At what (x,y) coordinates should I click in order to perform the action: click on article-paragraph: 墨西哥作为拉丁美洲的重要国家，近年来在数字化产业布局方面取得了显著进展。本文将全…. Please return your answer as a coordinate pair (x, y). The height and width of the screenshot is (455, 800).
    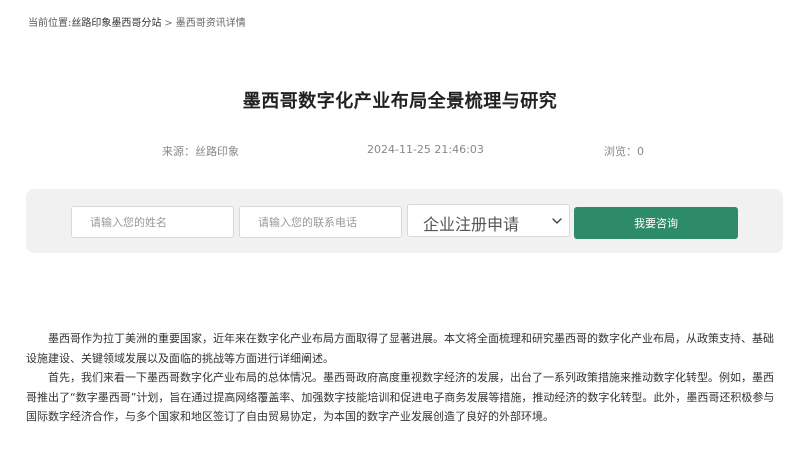
    Looking at the image, I should click on (400, 348).